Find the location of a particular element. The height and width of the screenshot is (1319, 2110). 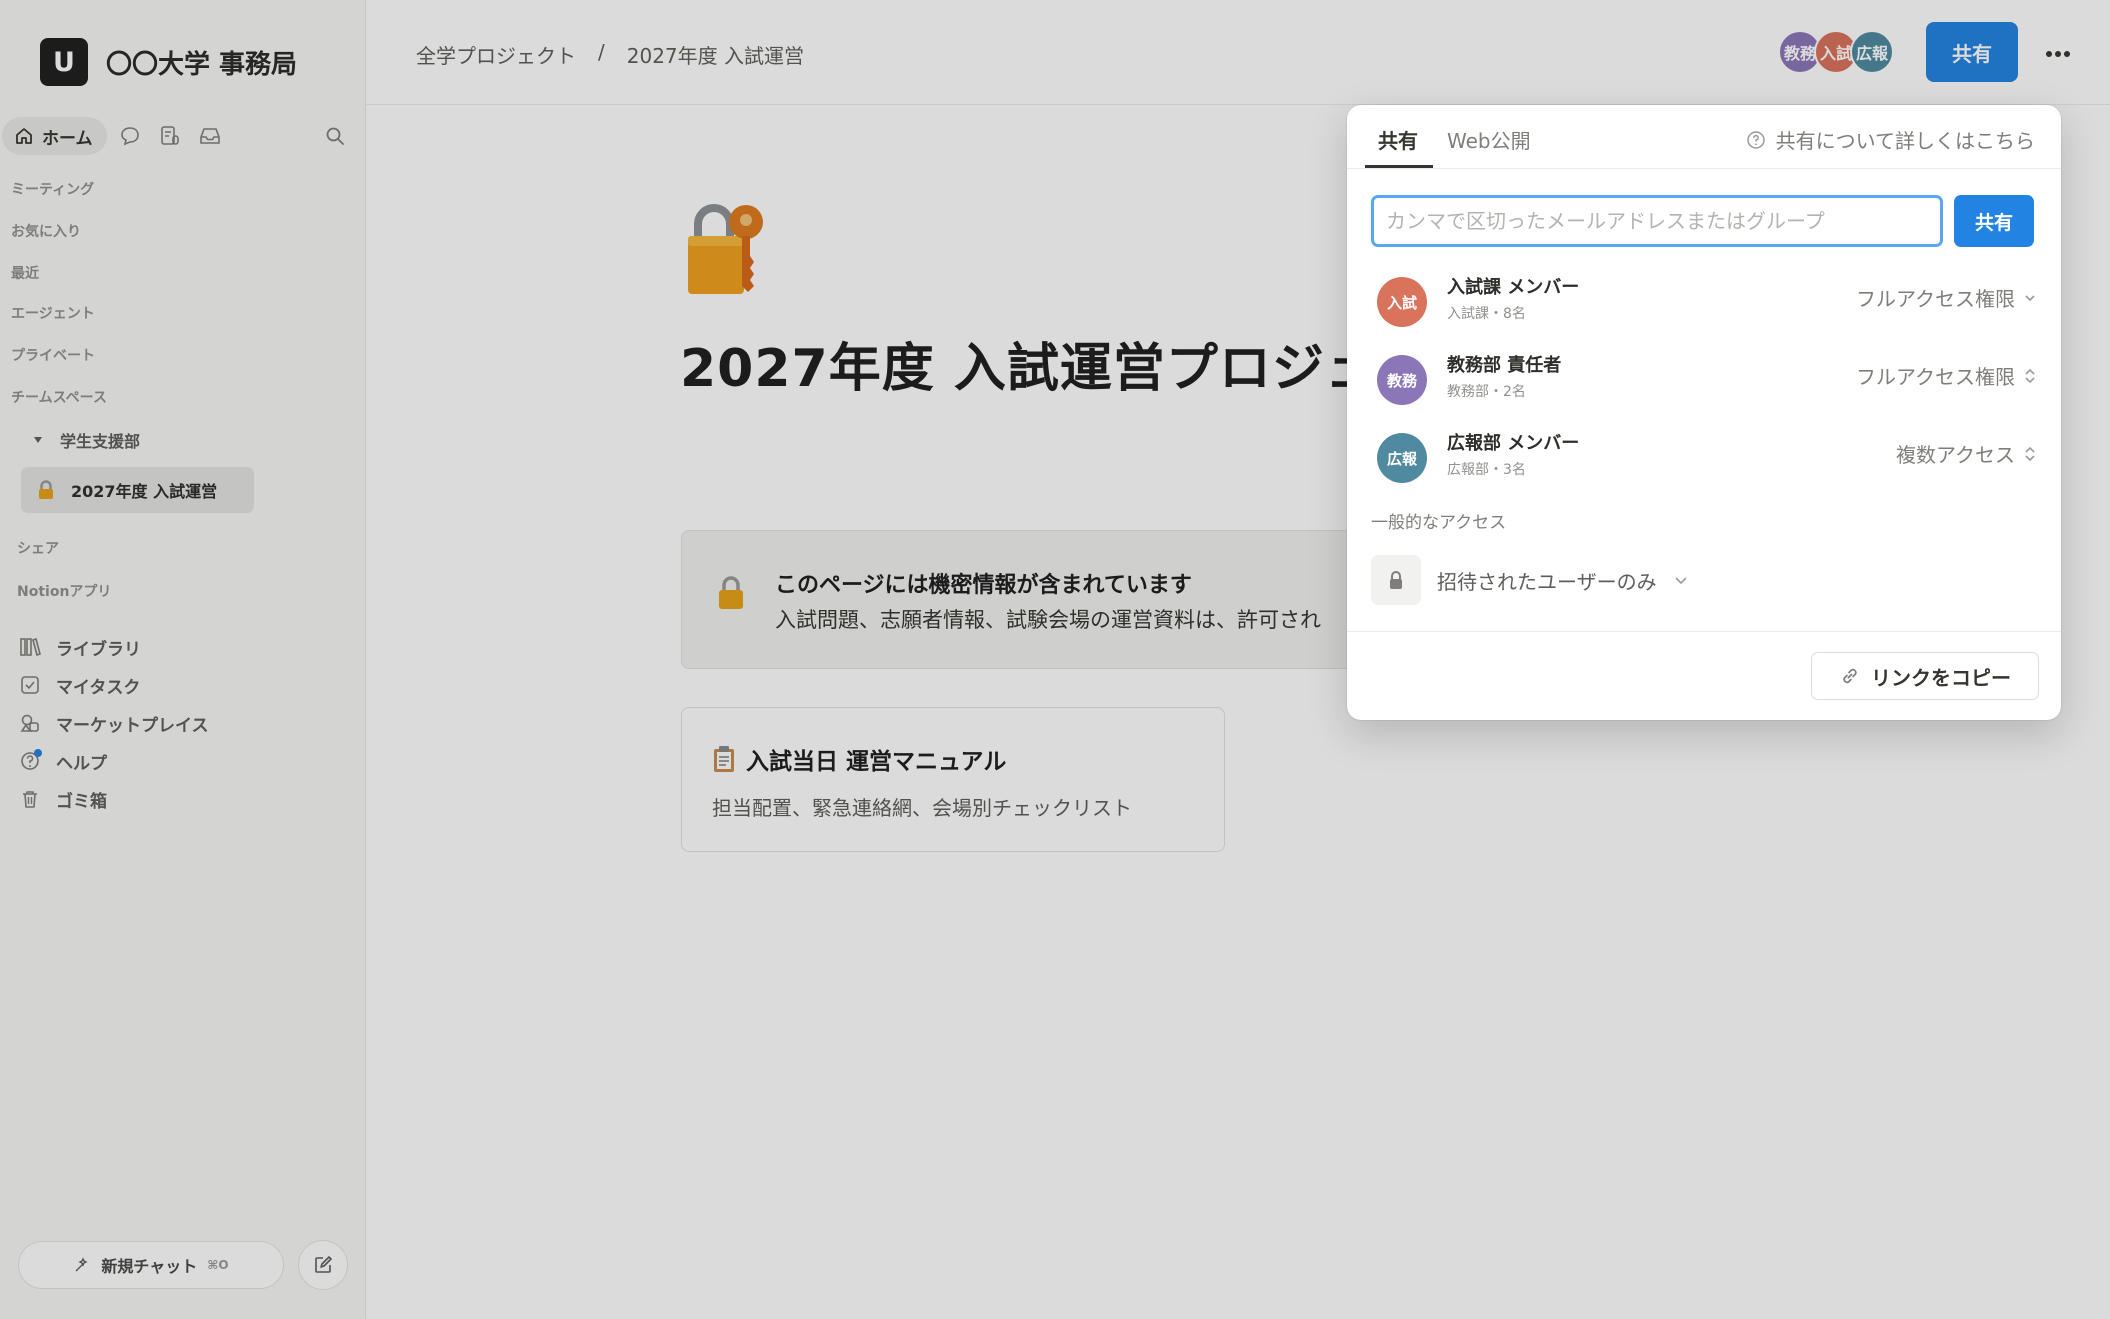

avatar: 教務 is located at coordinates (1402, 380).